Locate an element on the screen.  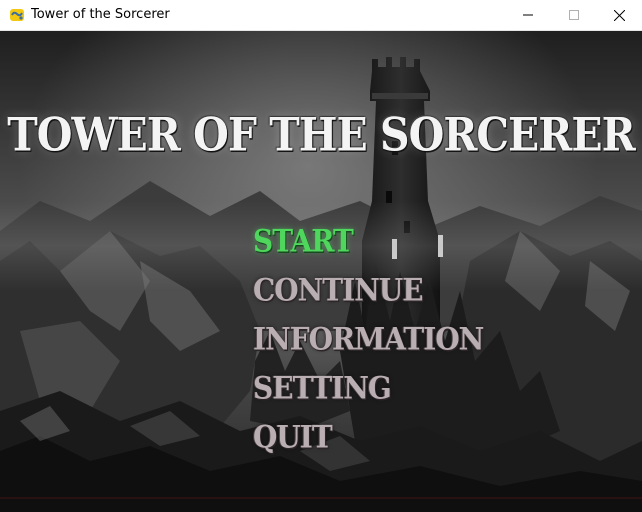
game-title: TOWER OF THE SORCERER is located at coordinates (321, 135).